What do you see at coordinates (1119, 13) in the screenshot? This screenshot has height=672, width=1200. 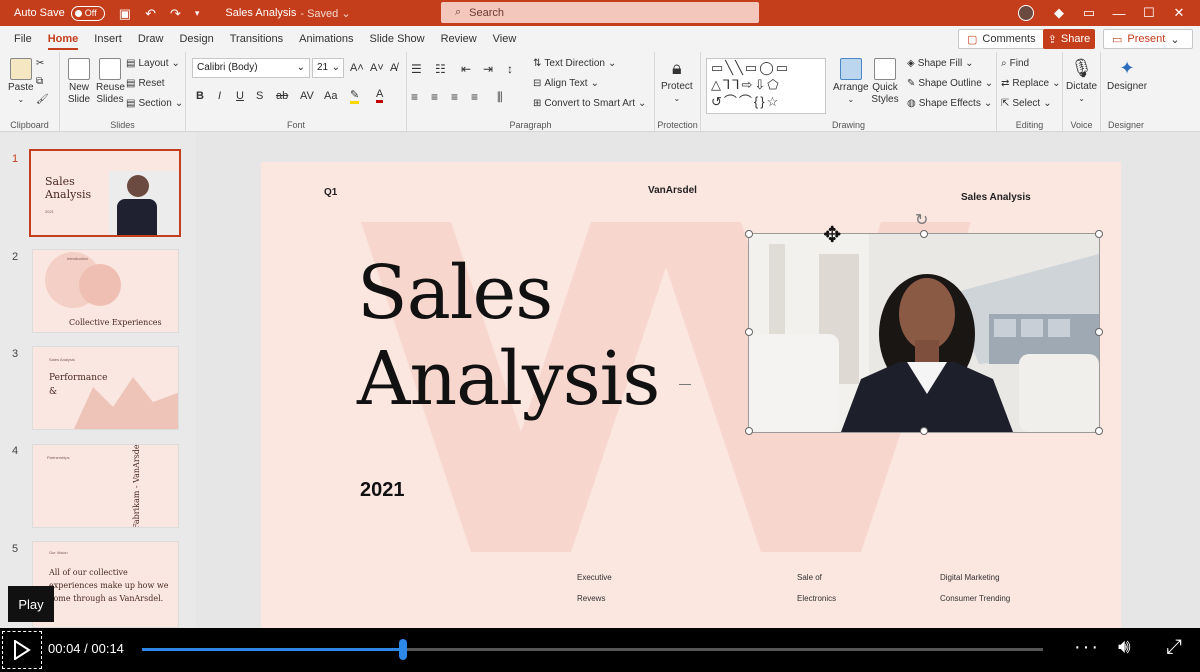 I see `minimize-icon: —` at bounding box center [1119, 13].